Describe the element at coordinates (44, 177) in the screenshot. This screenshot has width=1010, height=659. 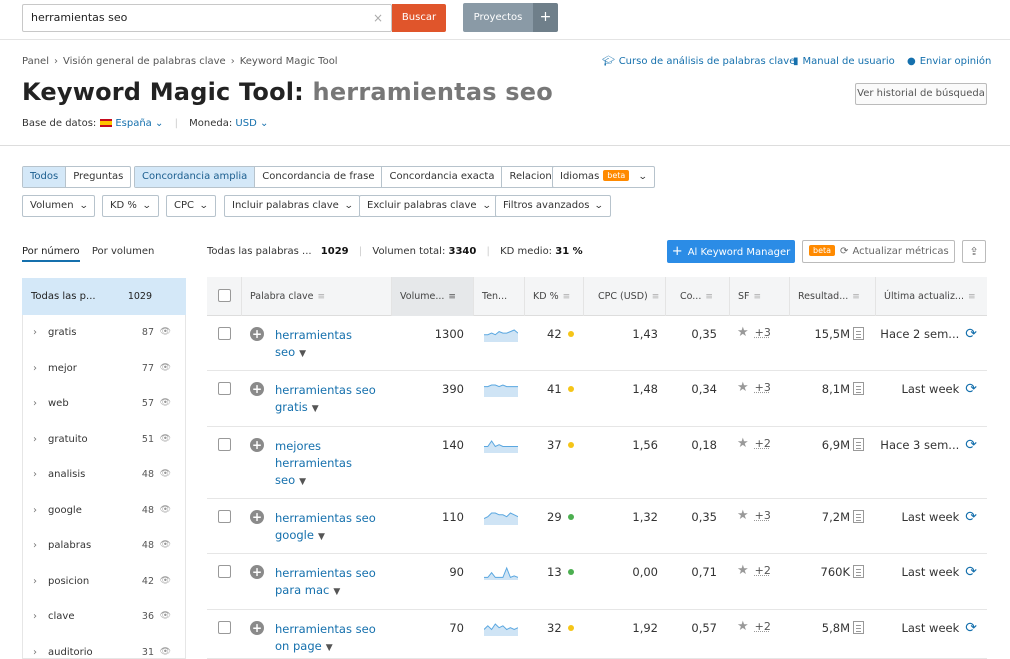
I see `tab-todos: Todos` at that location.